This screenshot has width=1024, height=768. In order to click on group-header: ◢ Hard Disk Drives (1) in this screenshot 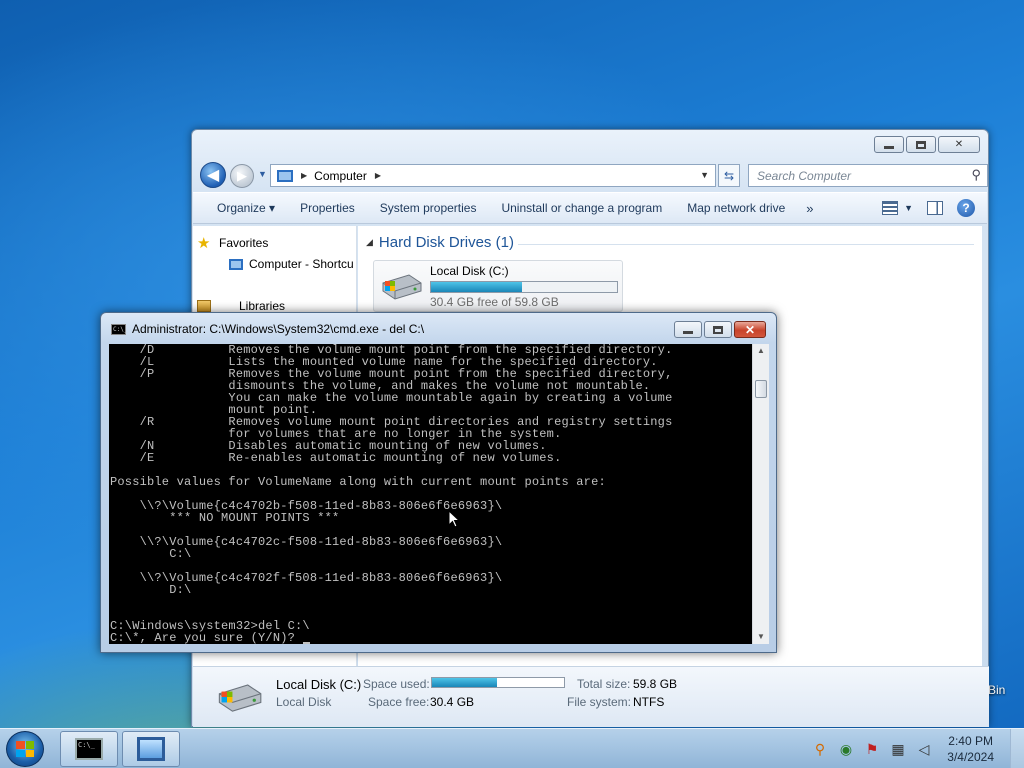, I will do `click(440, 242)`.